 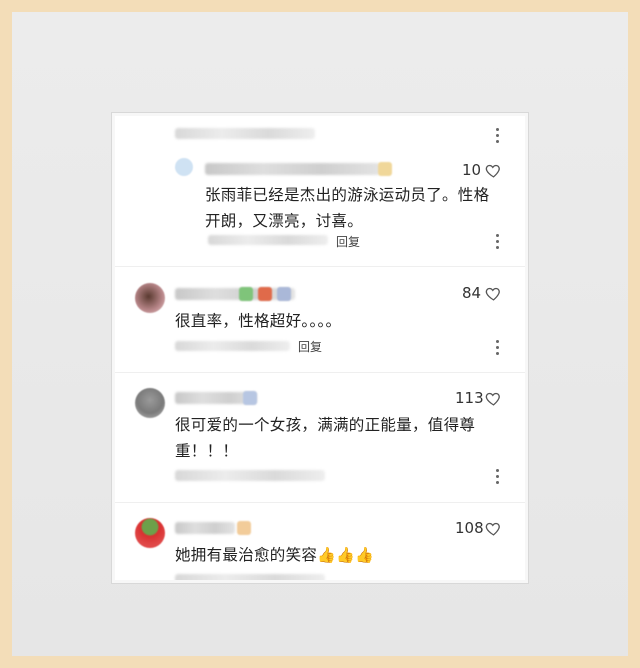 I want to click on comment-text: 张雨菲已经是杰出的游泳运动员了。性格开朗，又漂亮，讨喜。, so click(x=347, y=208).